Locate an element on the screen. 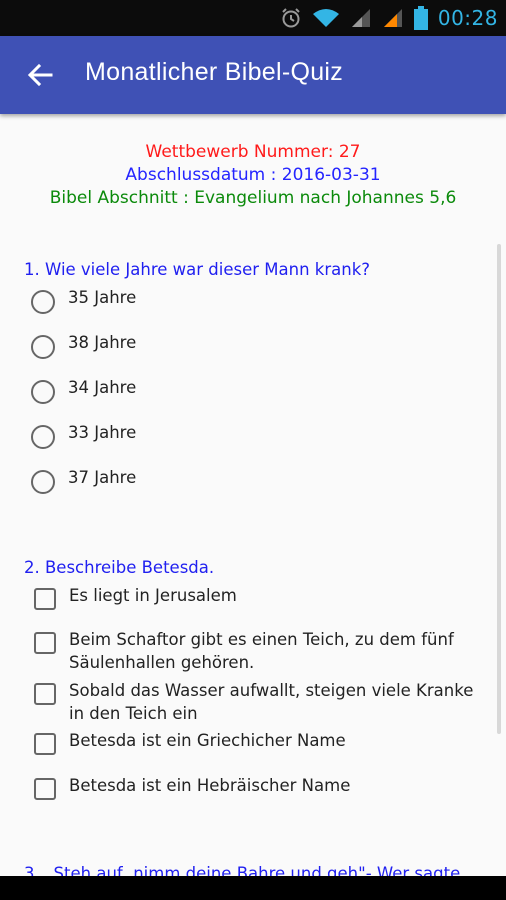  app-bar: Monatlicher Bibel-Quiz is located at coordinates (253, 75).